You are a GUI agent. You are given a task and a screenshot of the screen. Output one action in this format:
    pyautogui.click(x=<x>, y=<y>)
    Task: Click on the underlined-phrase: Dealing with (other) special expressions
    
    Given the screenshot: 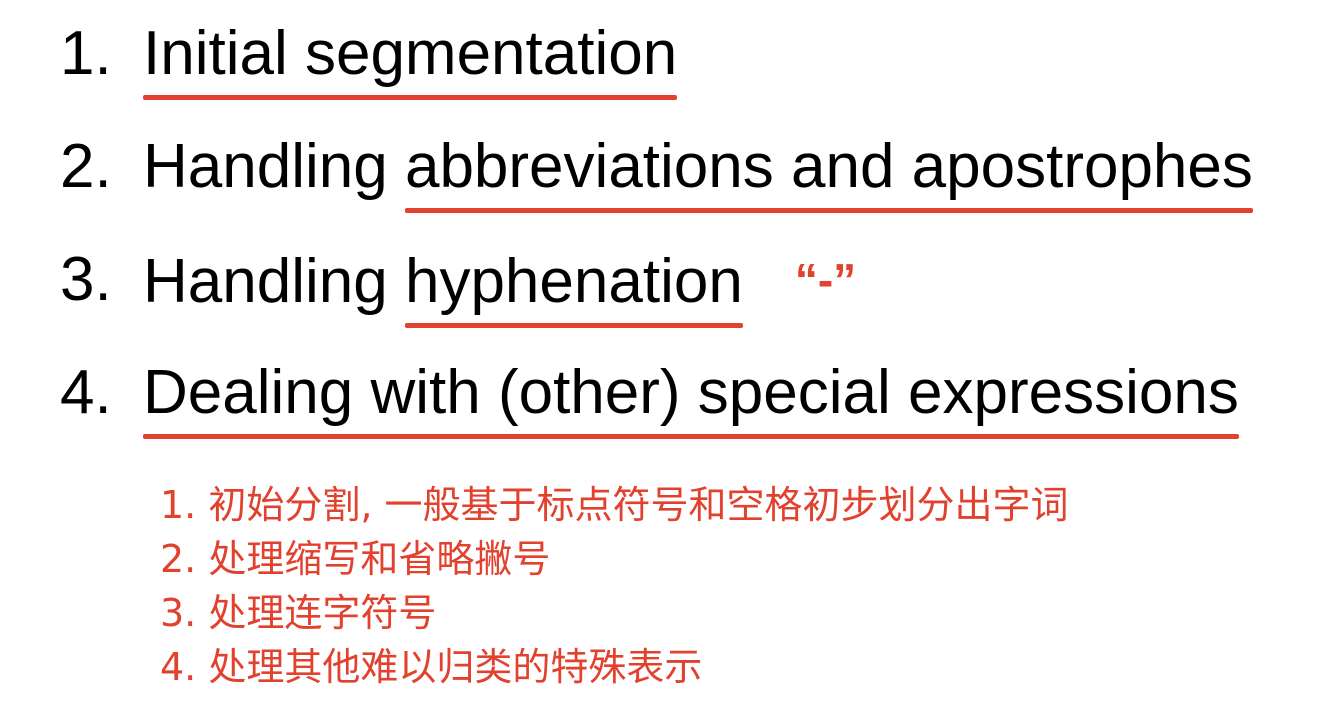 What is the action you would take?
    pyautogui.click(x=691, y=396)
    